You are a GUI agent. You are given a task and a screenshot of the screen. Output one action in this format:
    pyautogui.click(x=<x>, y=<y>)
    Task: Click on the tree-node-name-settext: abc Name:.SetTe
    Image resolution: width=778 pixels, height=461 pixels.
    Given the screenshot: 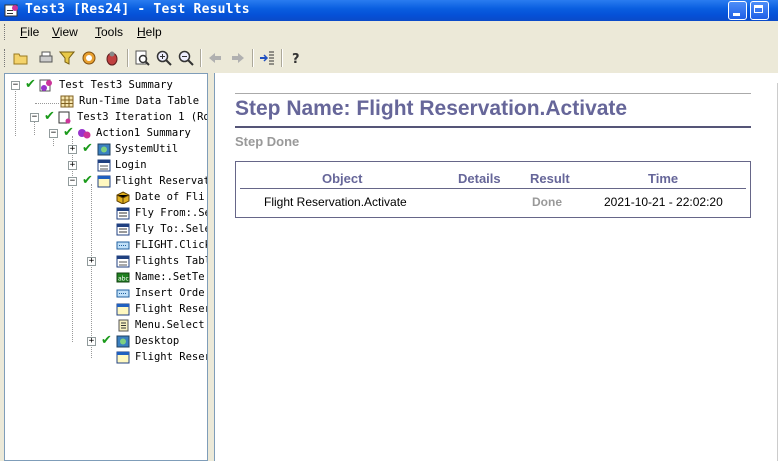 What is the action you would take?
    pyautogui.click(x=106, y=278)
    